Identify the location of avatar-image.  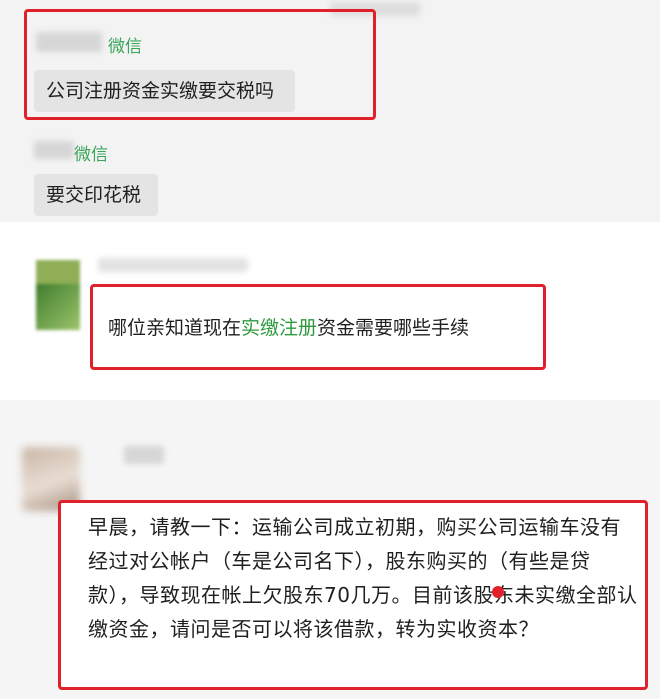
(58, 295).